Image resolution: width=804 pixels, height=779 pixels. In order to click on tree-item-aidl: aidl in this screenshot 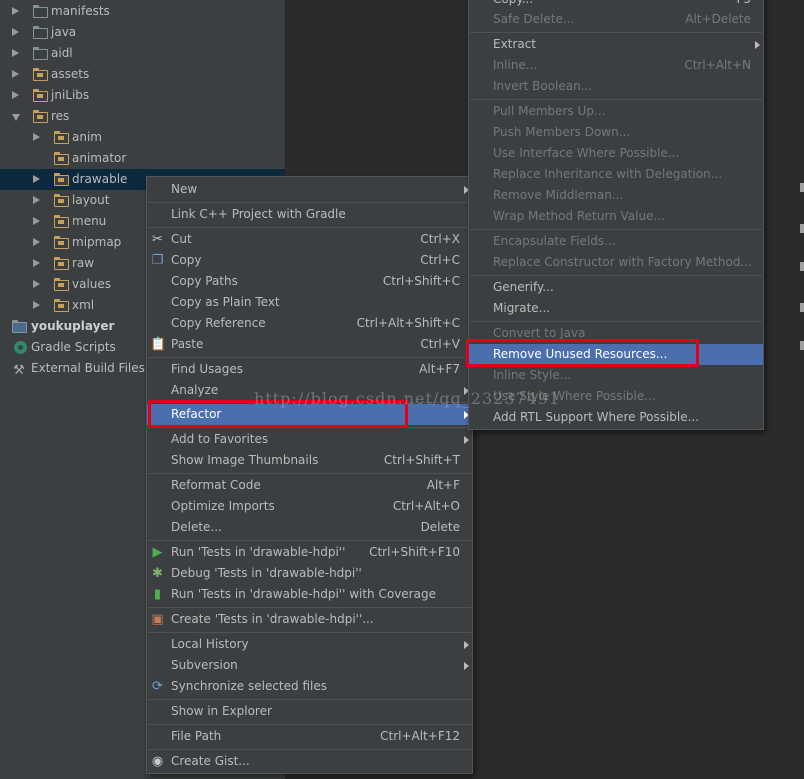, I will do `click(142, 53)`.